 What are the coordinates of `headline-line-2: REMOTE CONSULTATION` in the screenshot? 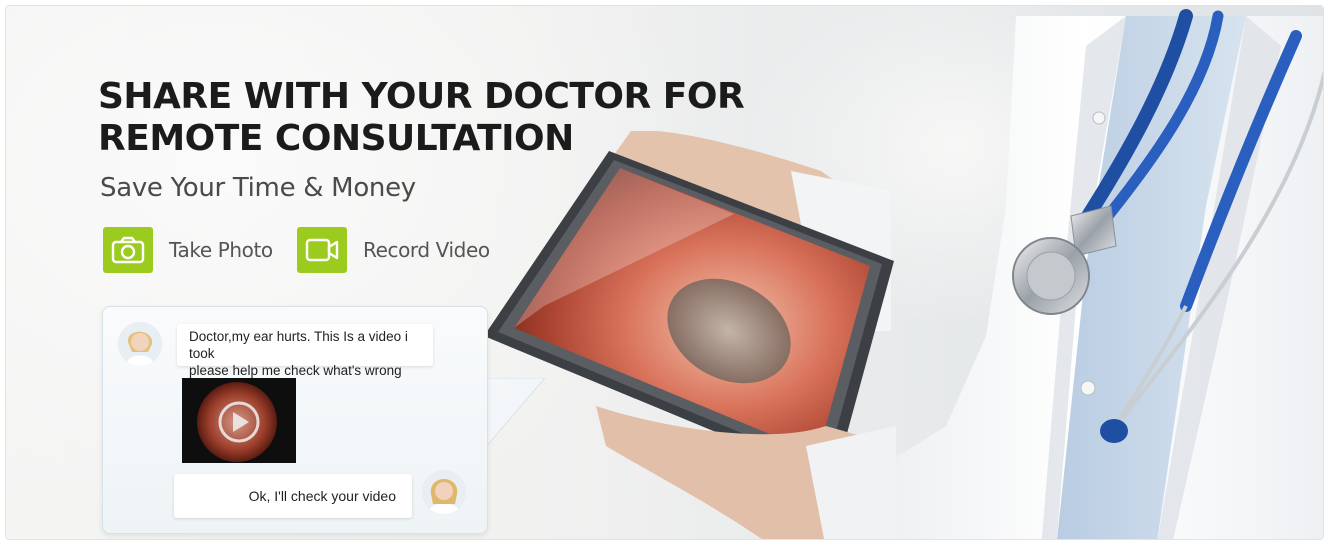 It's located at (336, 138).